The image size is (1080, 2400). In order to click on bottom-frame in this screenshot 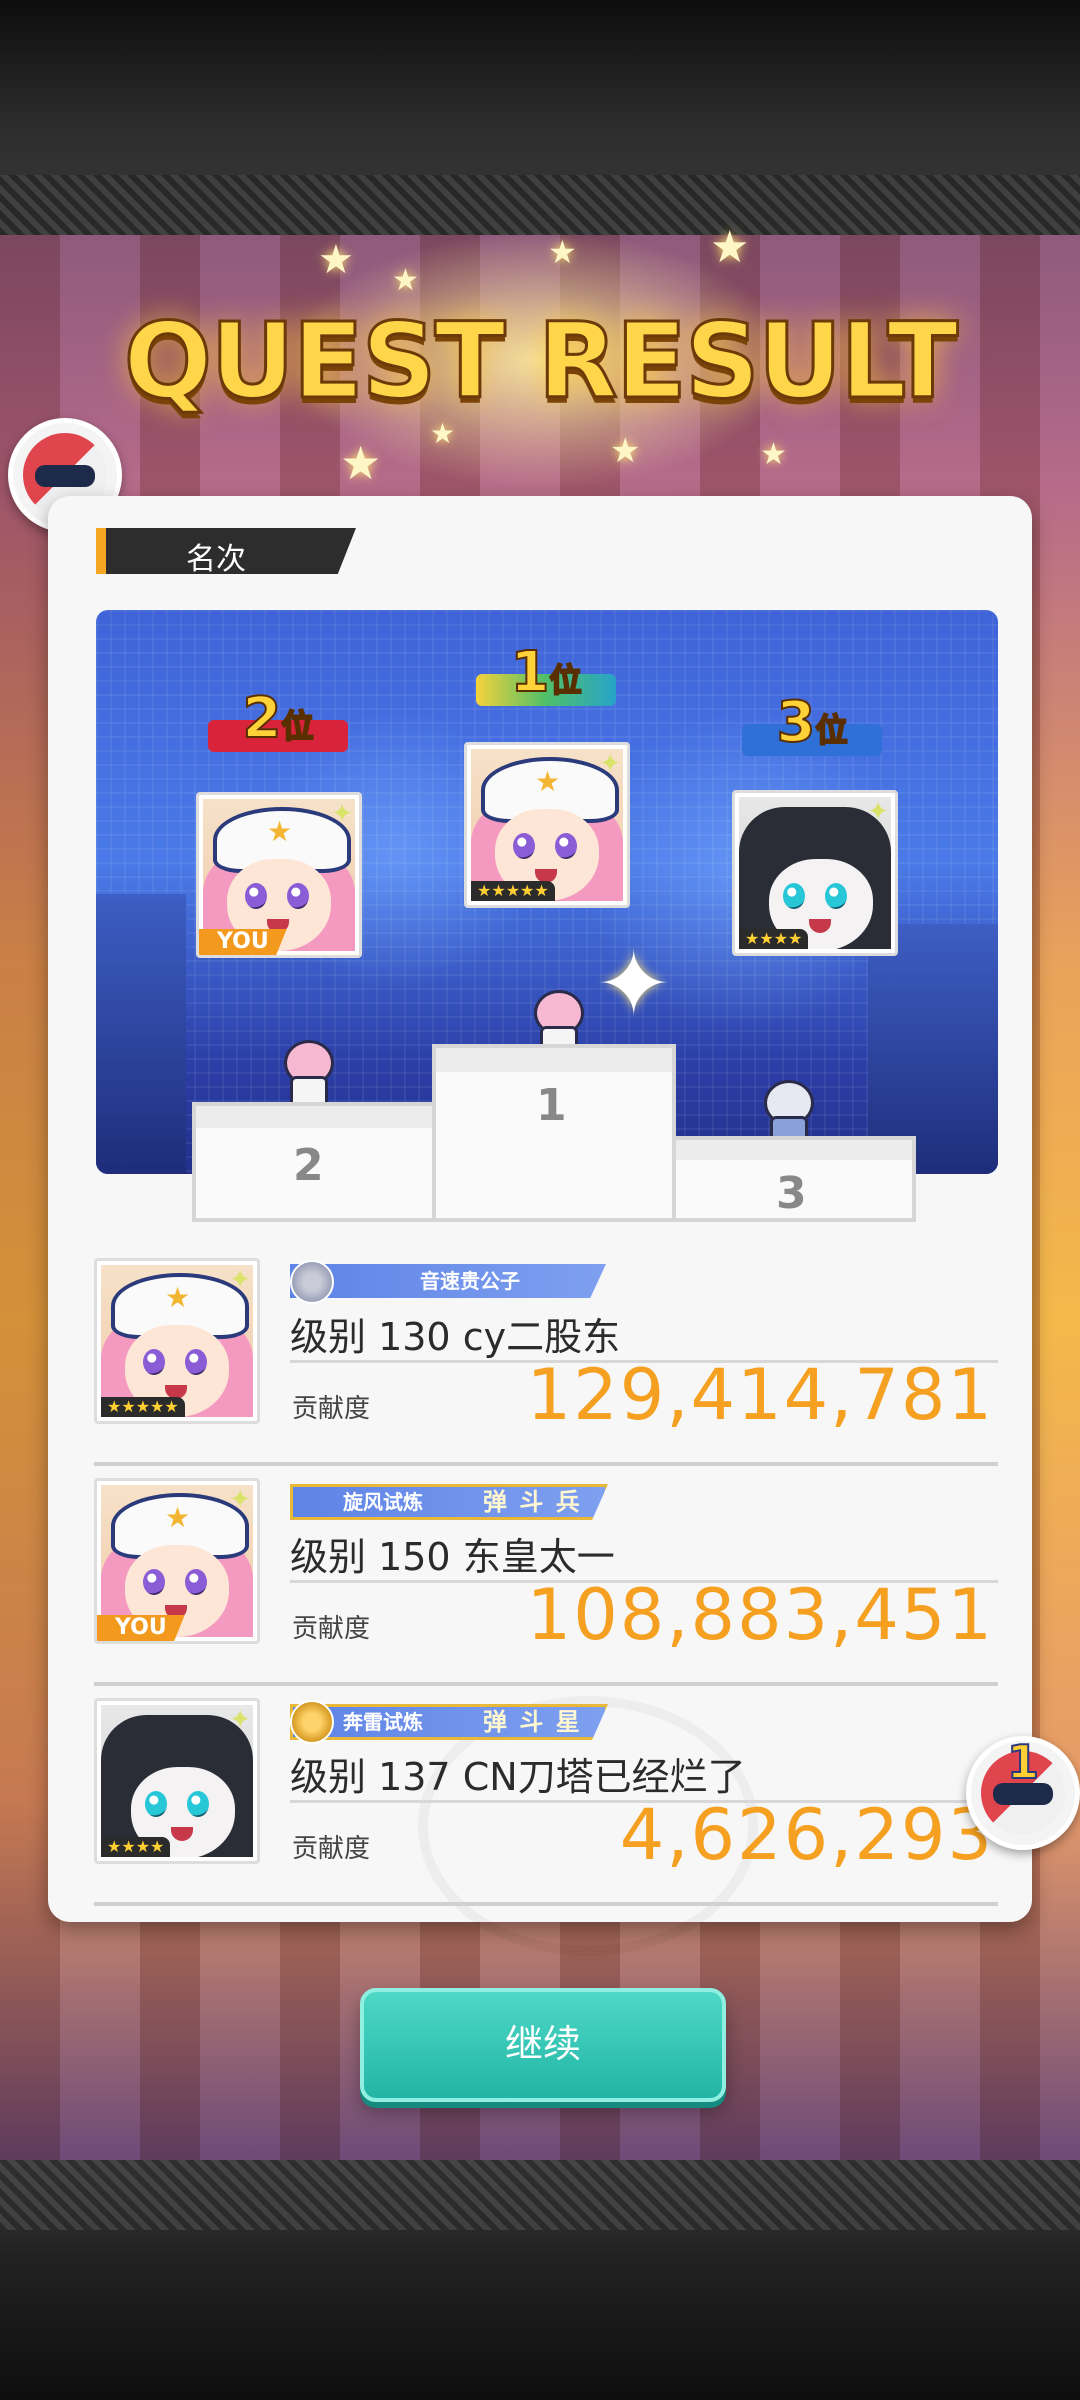, I will do `click(540, 2280)`.